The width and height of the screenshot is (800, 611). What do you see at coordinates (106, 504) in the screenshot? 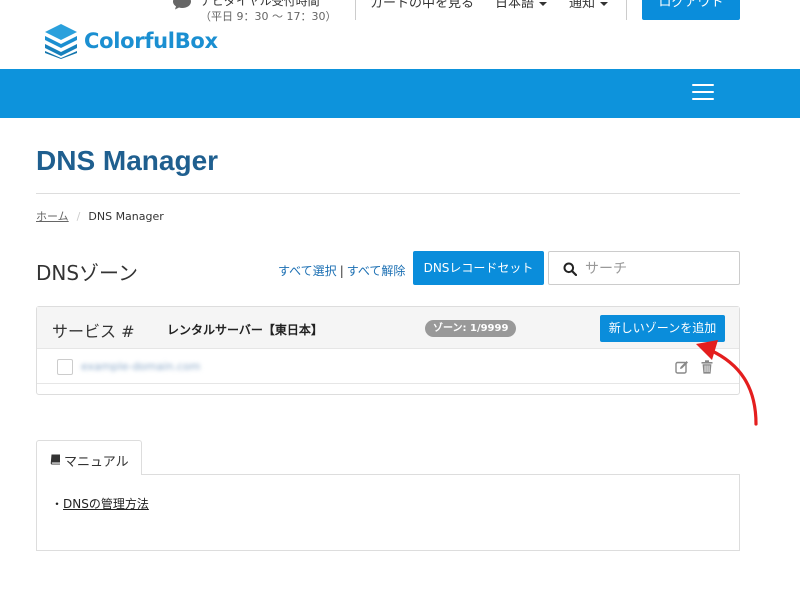
I see `dns-manual-link: DNSの管理方法` at bounding box center [106, 504].